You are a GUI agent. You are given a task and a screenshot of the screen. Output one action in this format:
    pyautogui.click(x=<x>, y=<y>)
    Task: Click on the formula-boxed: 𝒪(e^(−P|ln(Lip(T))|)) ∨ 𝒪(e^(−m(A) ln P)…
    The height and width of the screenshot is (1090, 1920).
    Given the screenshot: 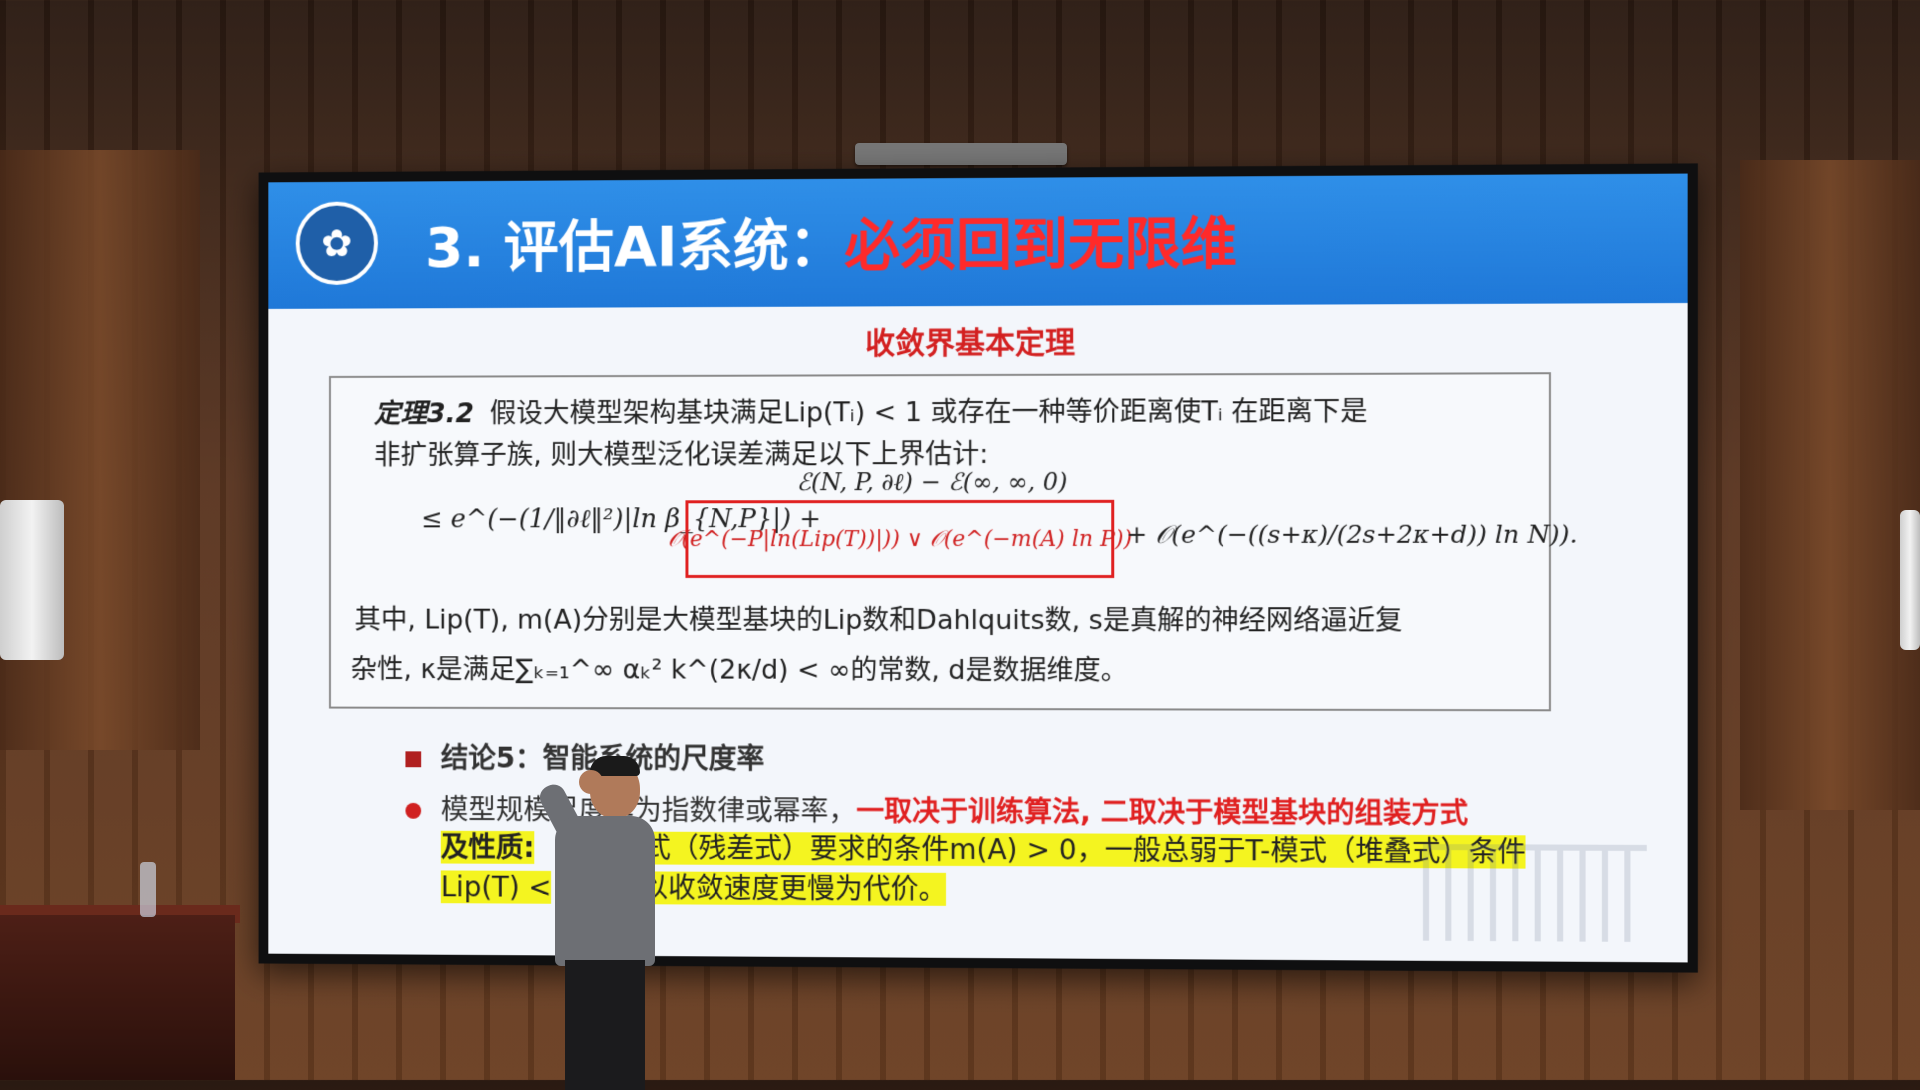 What is the action you would take?
    pyautogui.click(x=899, y=539)
    